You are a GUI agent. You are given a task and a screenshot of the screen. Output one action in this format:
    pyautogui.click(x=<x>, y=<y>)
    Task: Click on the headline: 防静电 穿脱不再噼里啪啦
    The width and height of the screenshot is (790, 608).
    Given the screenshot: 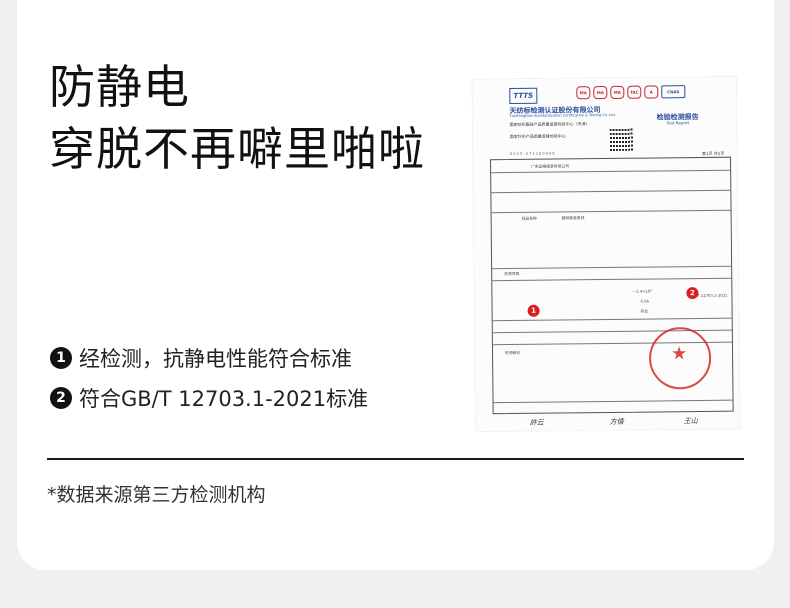 What is the action you would take?
    pyautogui.click(x=237, y=118)
    